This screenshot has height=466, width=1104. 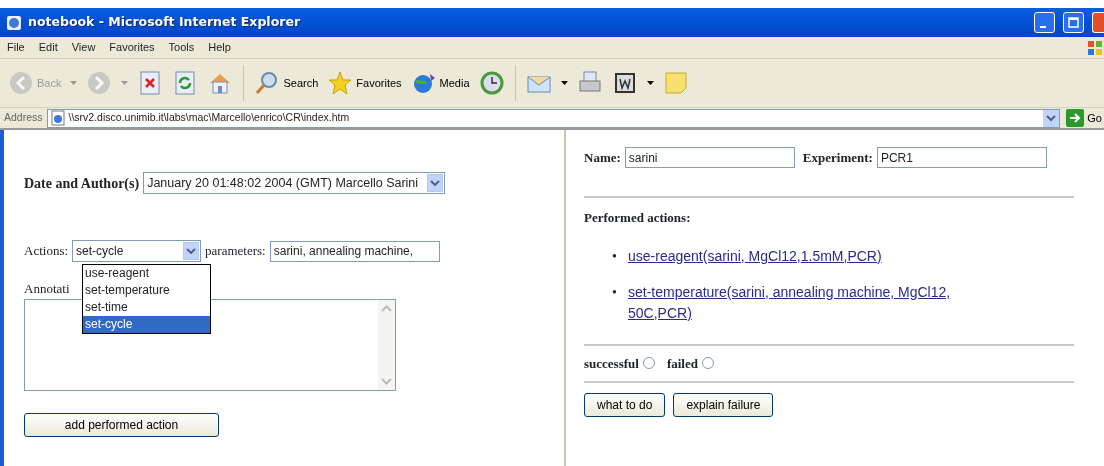 I want to click on field-label: Experiment:, so click(x=837, y=157).